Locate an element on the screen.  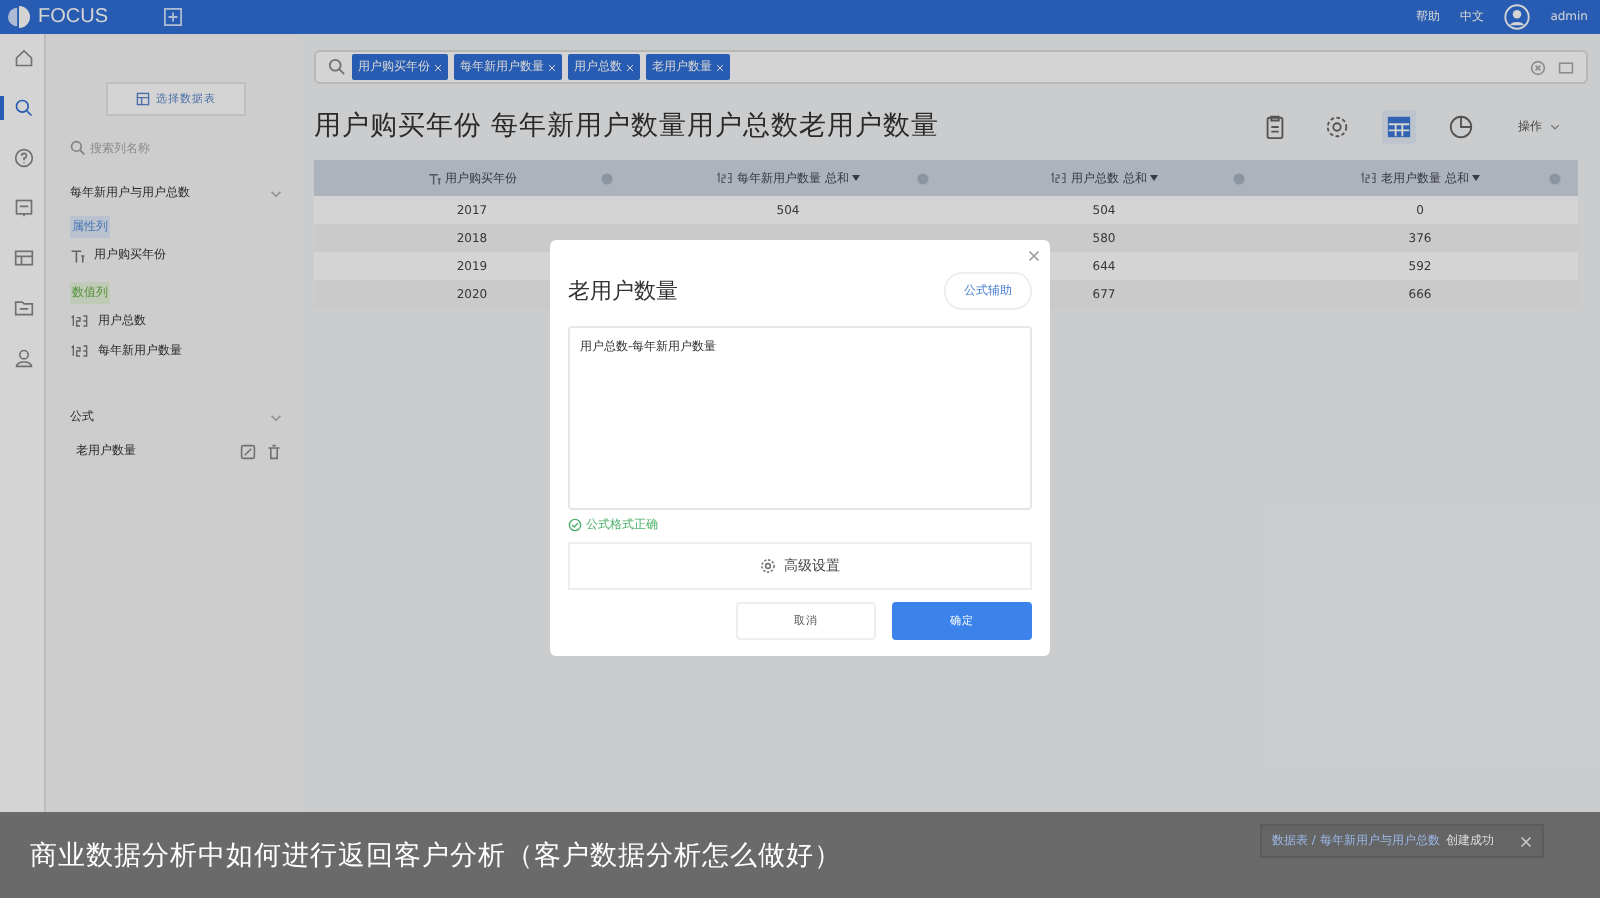
edit-icon is located at coordinates (248, 451).